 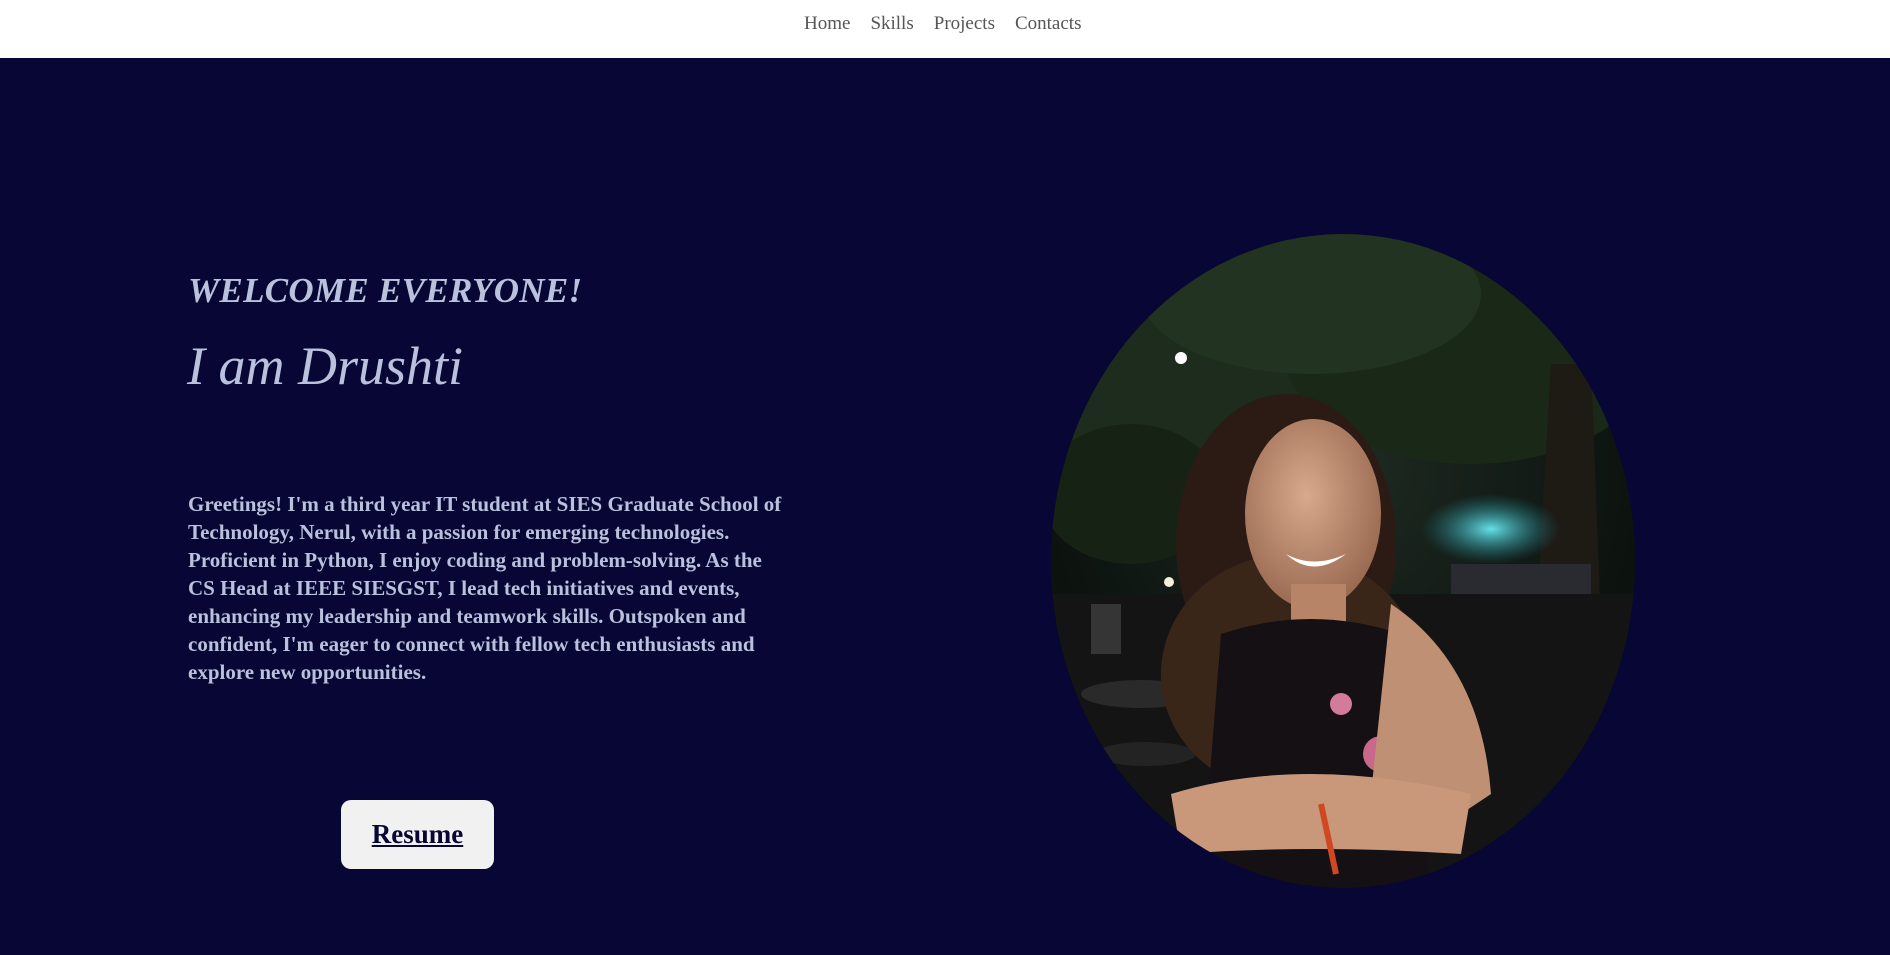 What do you see at coordinates (827, 24) in the screenshot?
I see `nav-home-link: Home` at bounding box center [827, 24].